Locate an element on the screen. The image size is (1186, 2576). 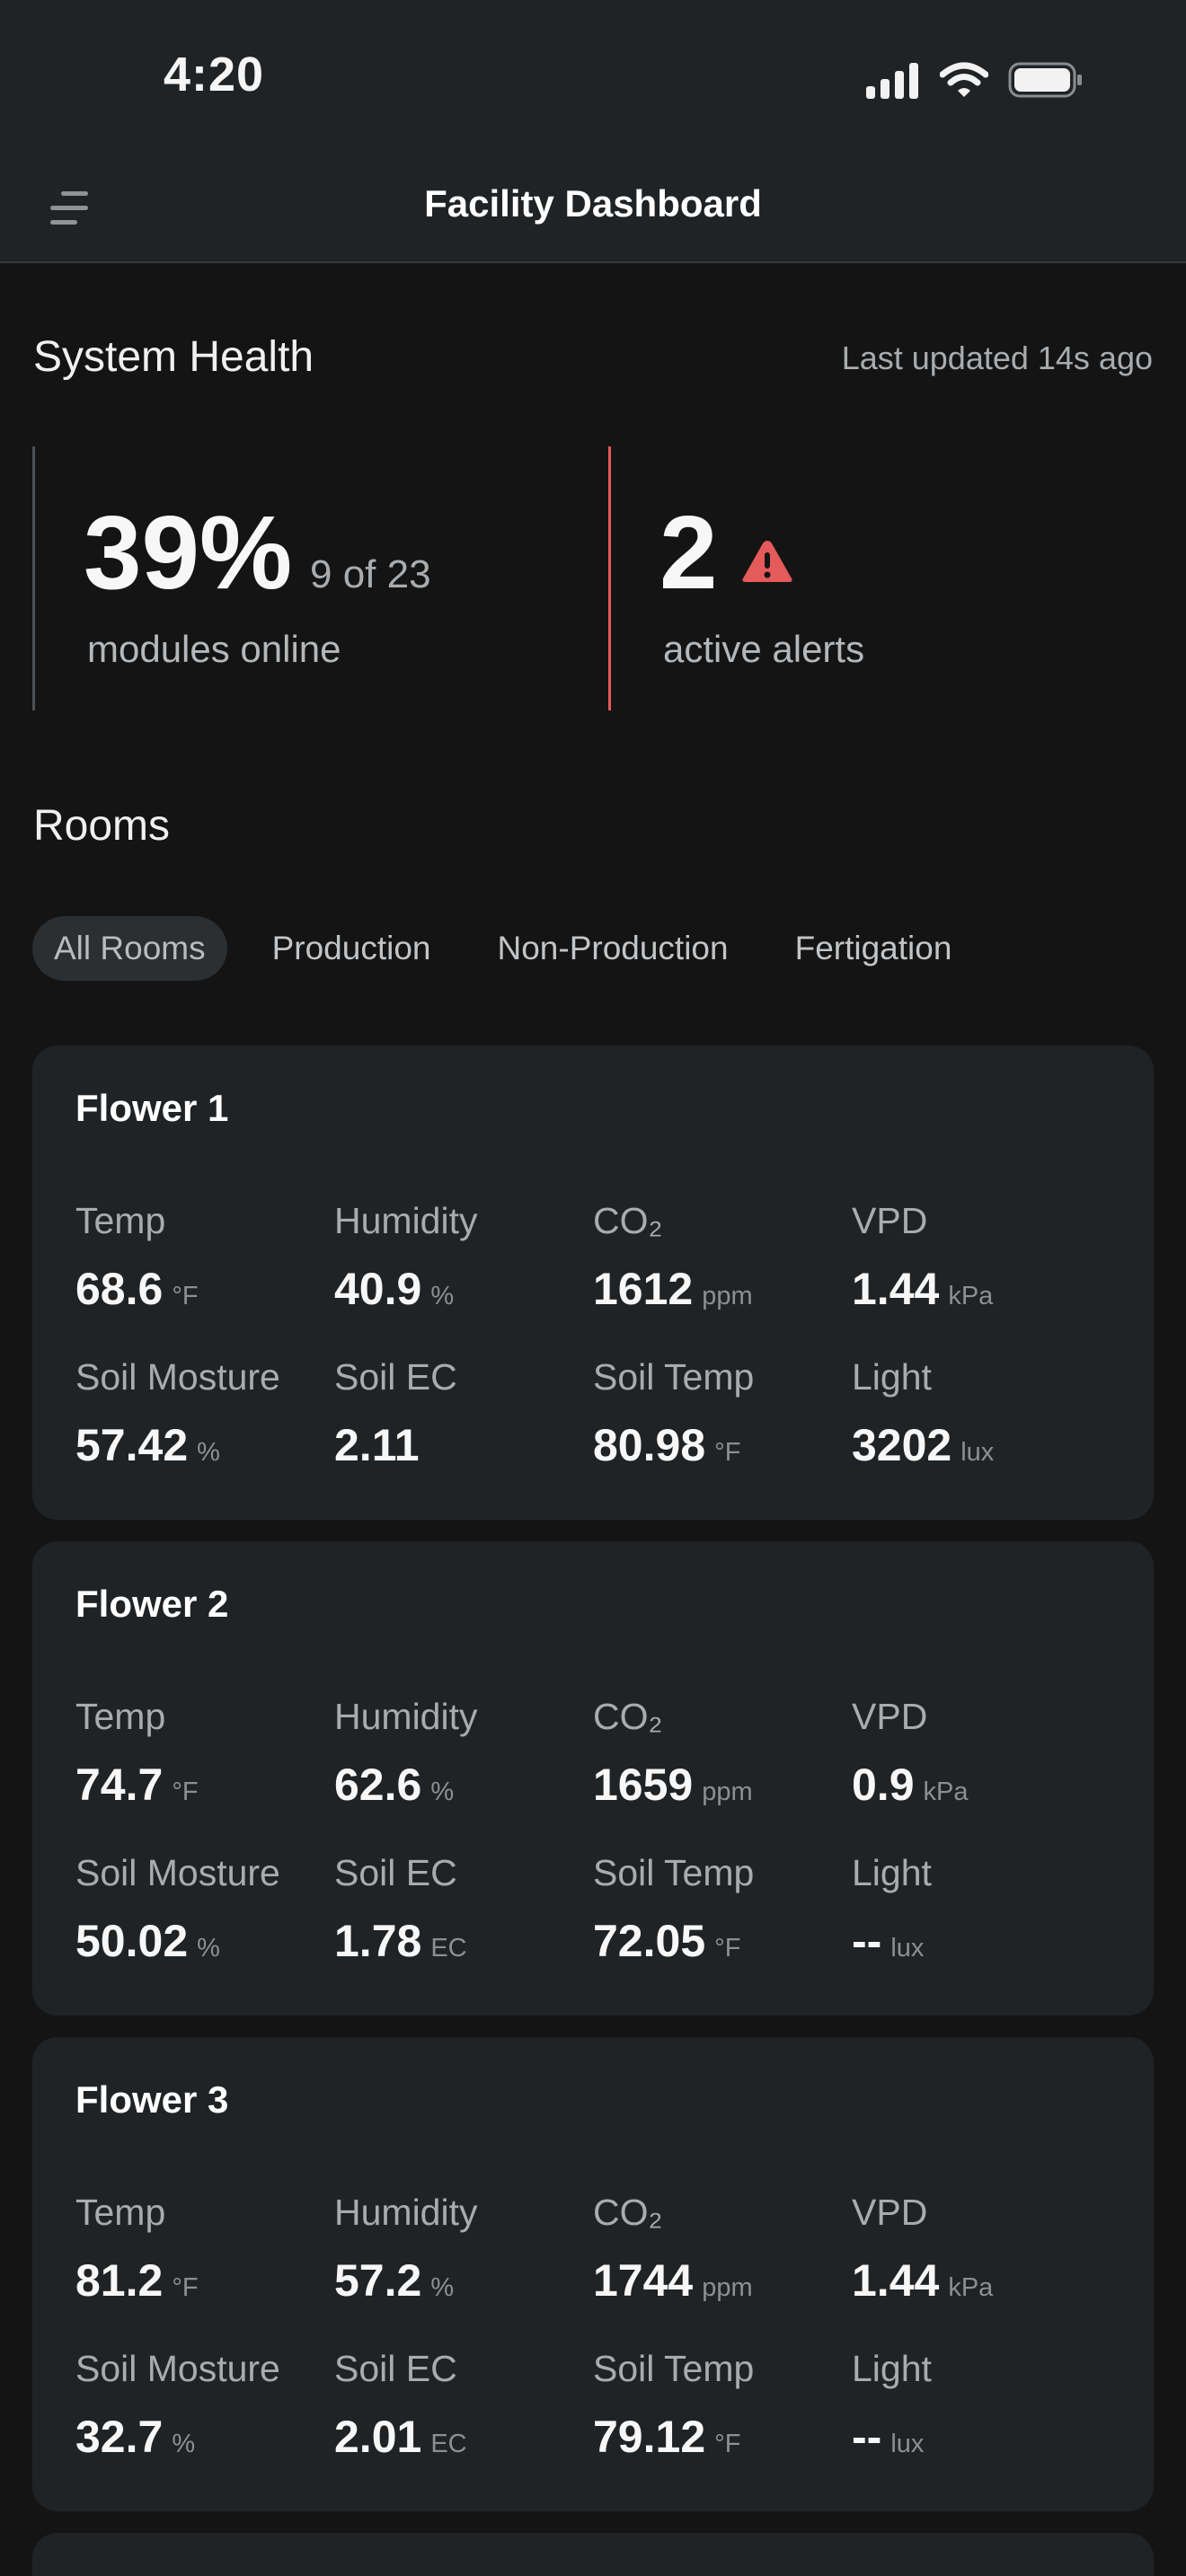
metric-value-group: 0.9 kPa is located at coordinates (910, 1785).